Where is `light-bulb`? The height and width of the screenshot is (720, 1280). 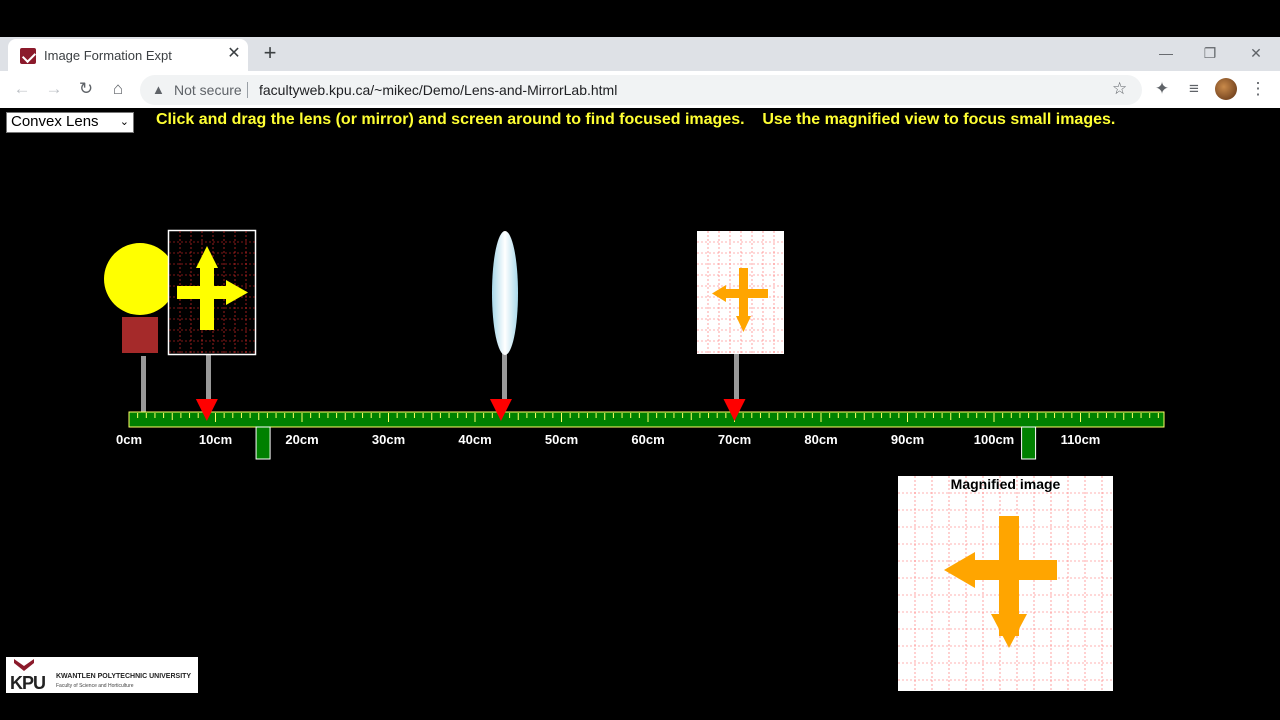
light-bulb is located at coordinates (140, 329).